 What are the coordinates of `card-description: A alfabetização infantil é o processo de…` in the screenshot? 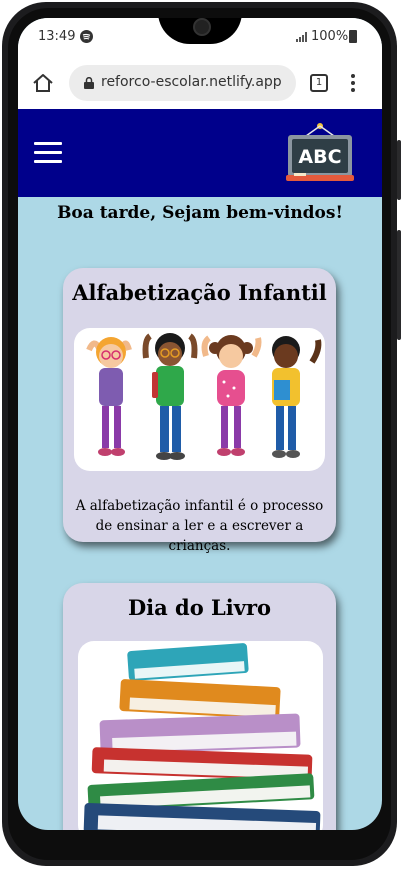 It's located at (199, 526).